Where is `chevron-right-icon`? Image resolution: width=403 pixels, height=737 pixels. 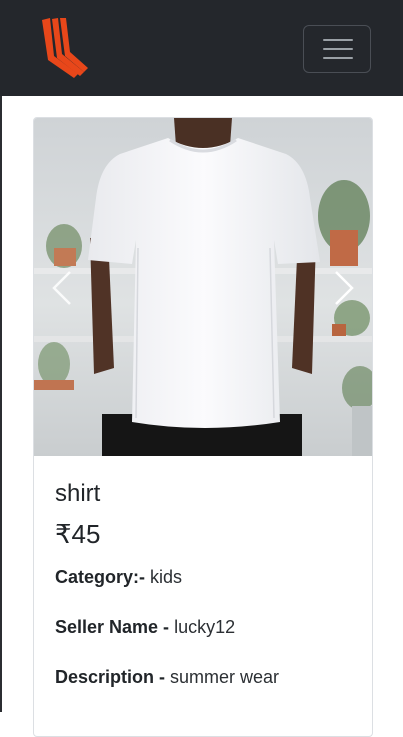
chevron-right-icon is located at coordinates (344, 288).